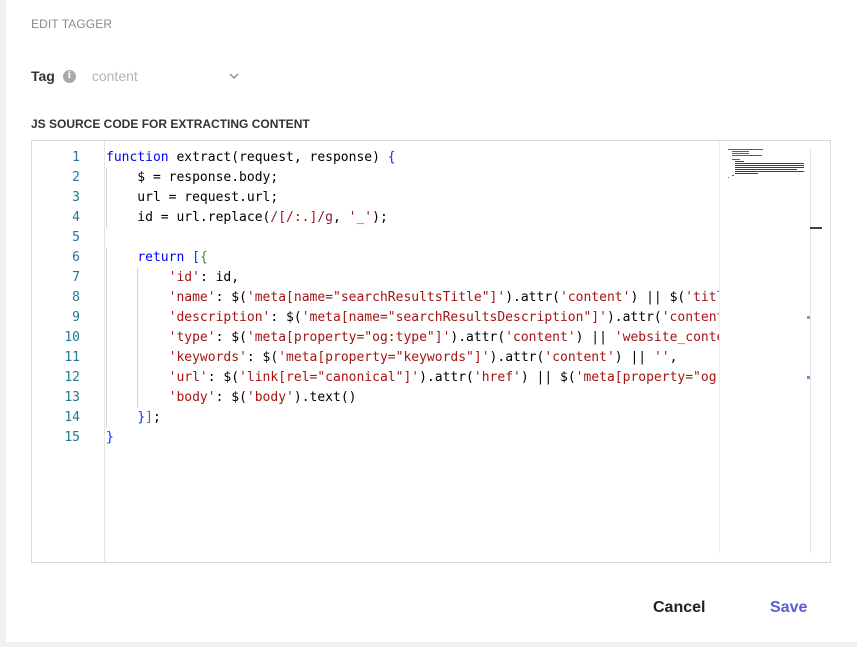 This screenshot has height=647, width=857. What do you see at coordinates (413, 178) in the screenshot?
I see `code-line: $ = response.body;` at bounding box center [413, 178].